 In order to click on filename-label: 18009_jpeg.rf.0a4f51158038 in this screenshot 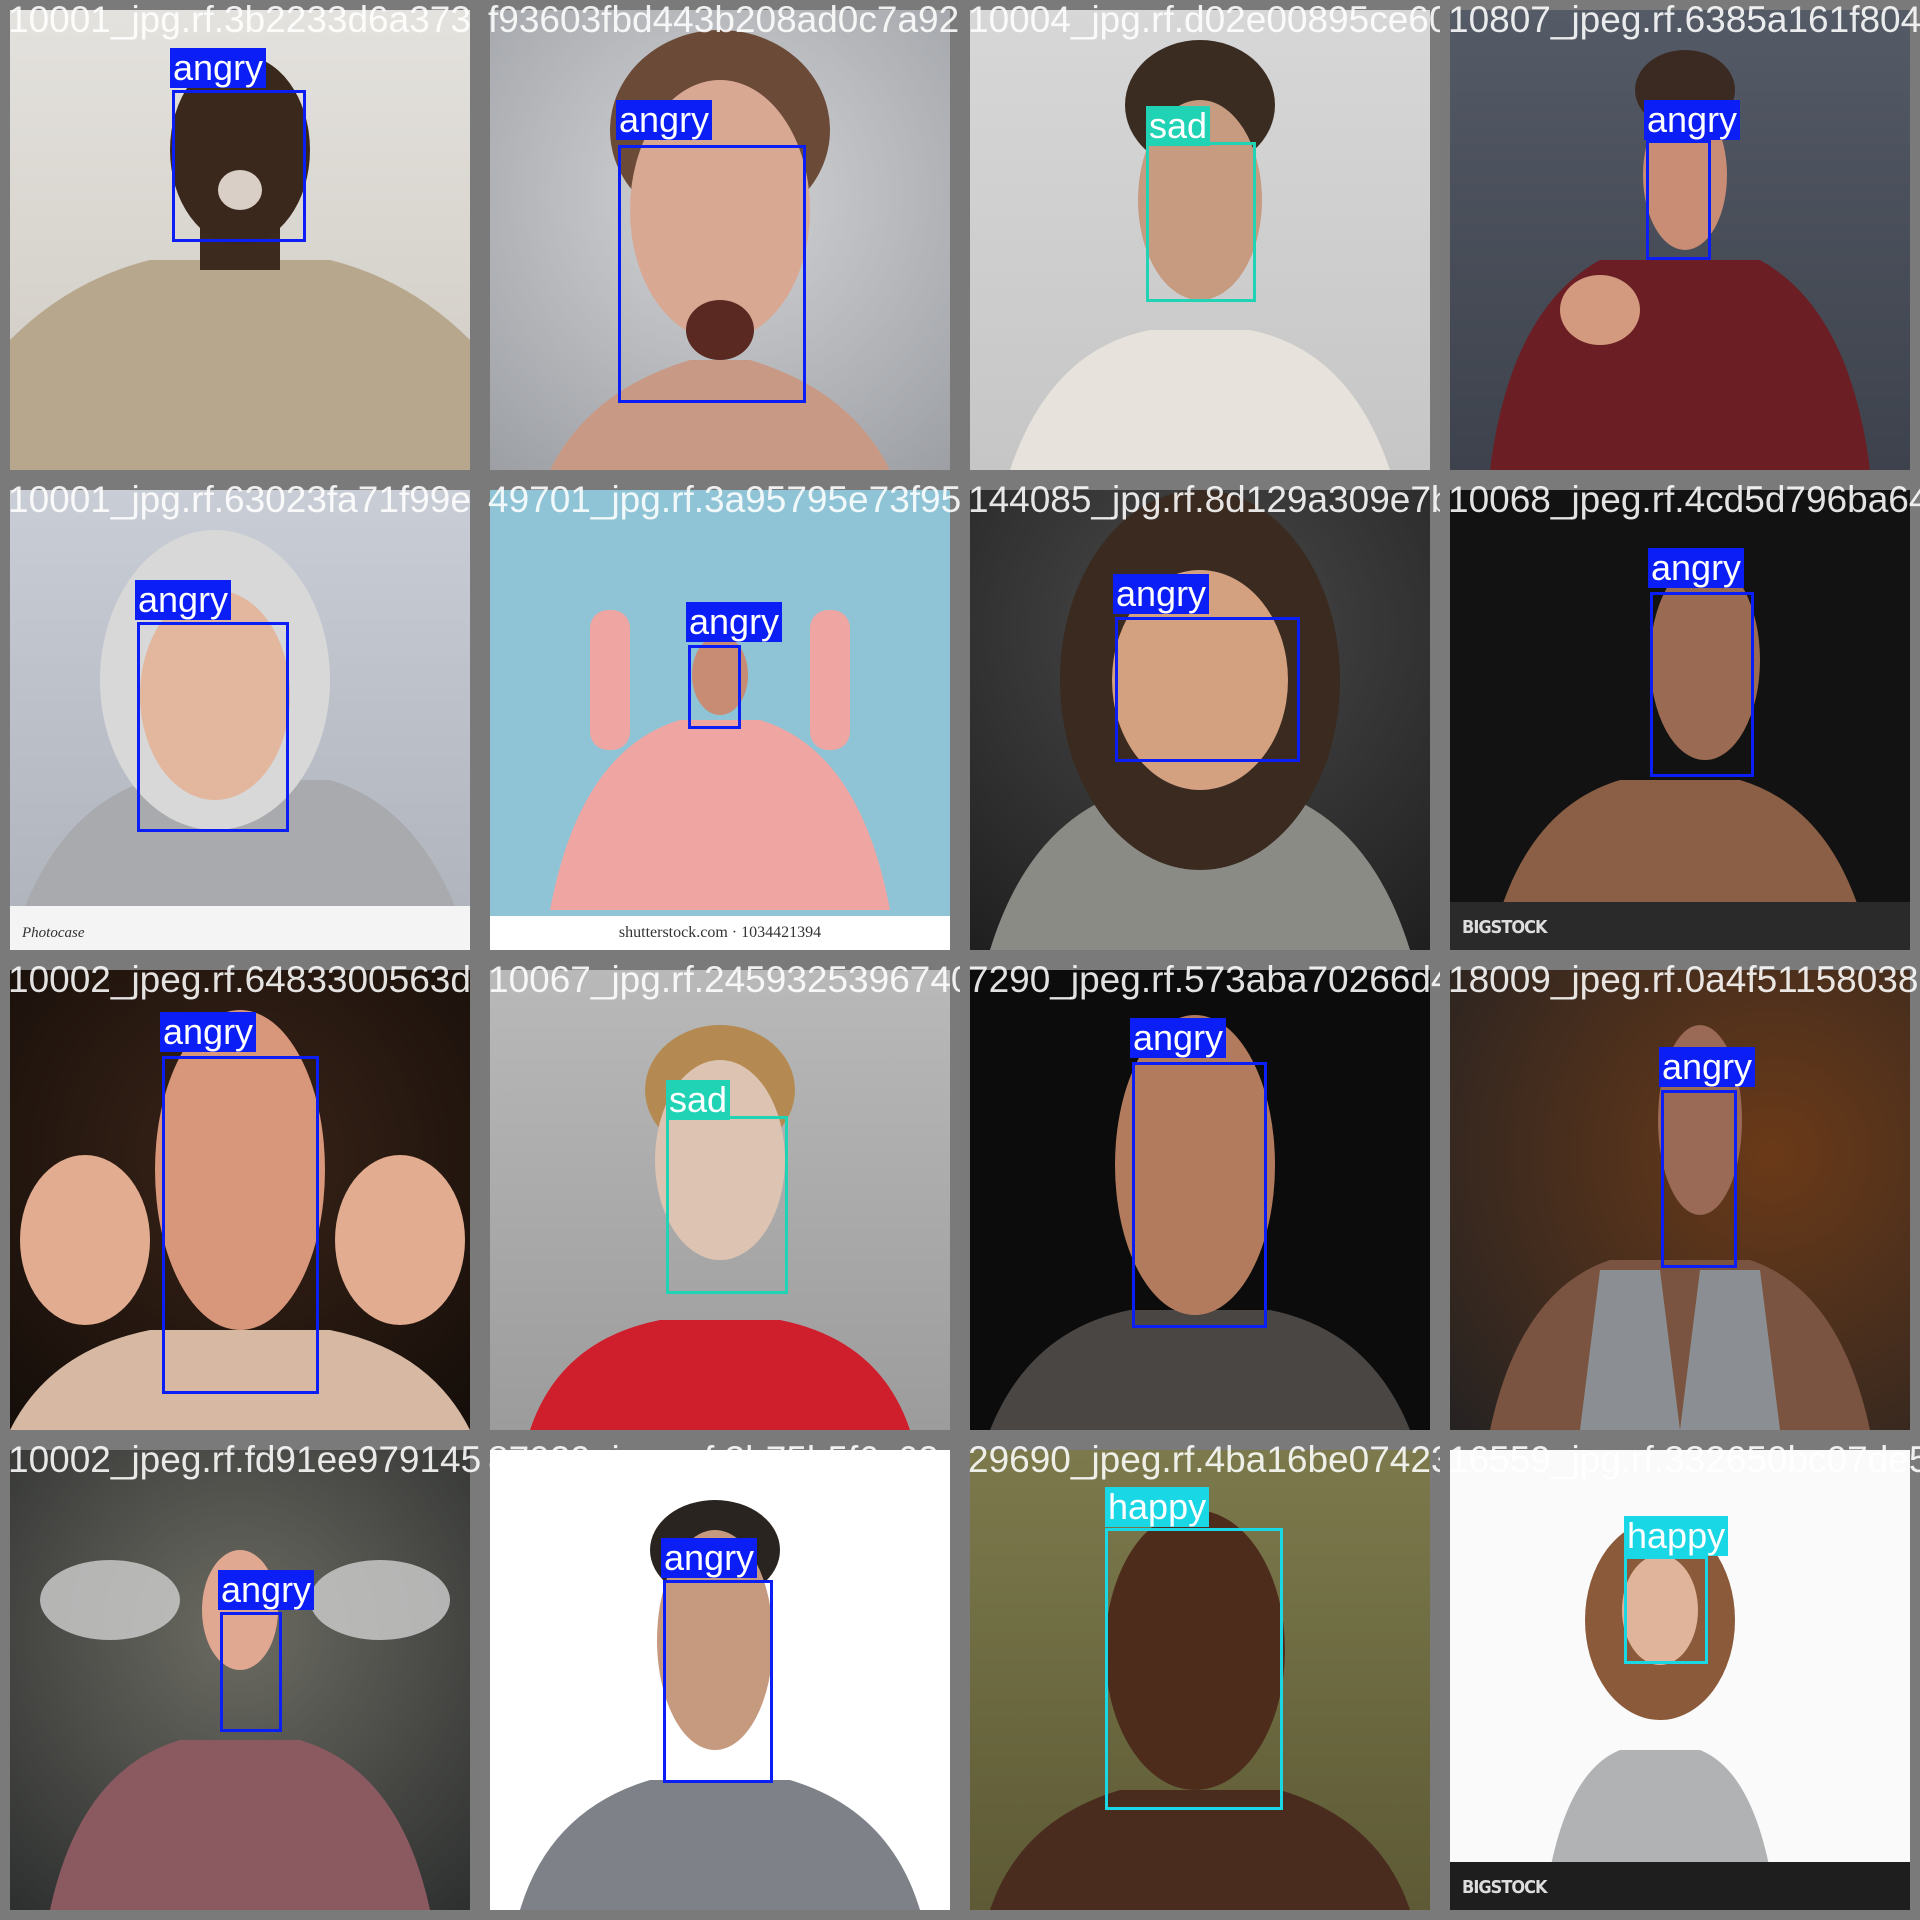, I will do `click(1683, 980)`.